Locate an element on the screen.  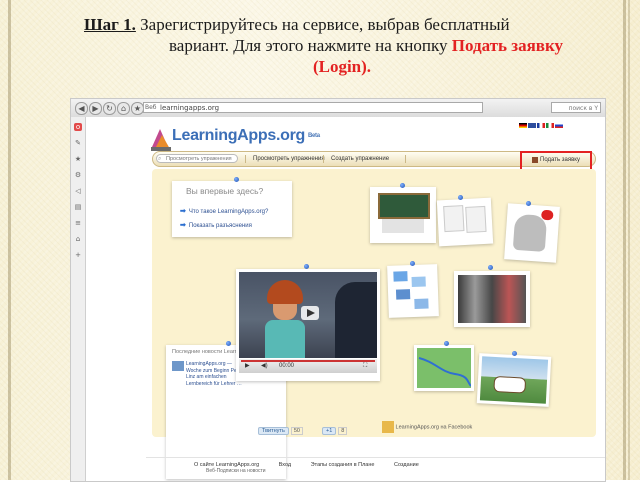
tweet-button: Твитнуть is located at coordinates (273, 431).